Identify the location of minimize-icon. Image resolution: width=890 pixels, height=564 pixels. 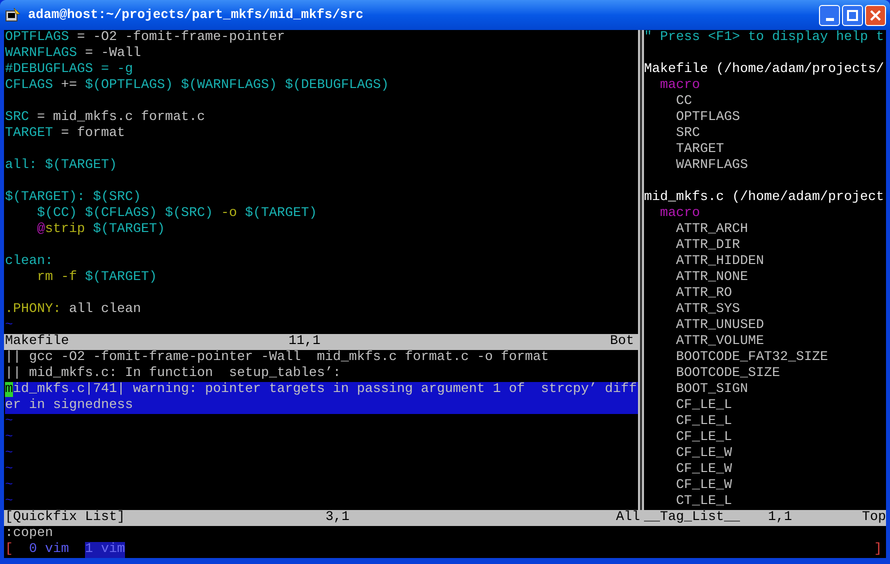
(830, 19).